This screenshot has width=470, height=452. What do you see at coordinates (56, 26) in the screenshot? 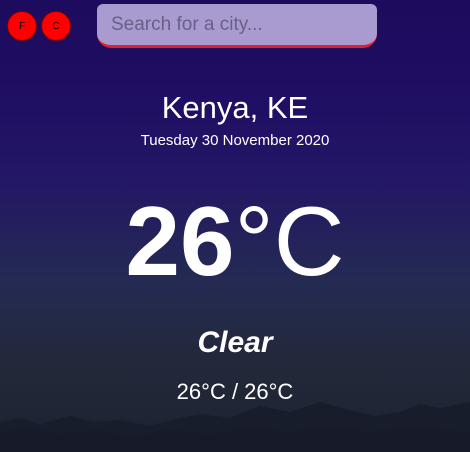
I see `celsius-button: C` at bounding box center [56, 26].